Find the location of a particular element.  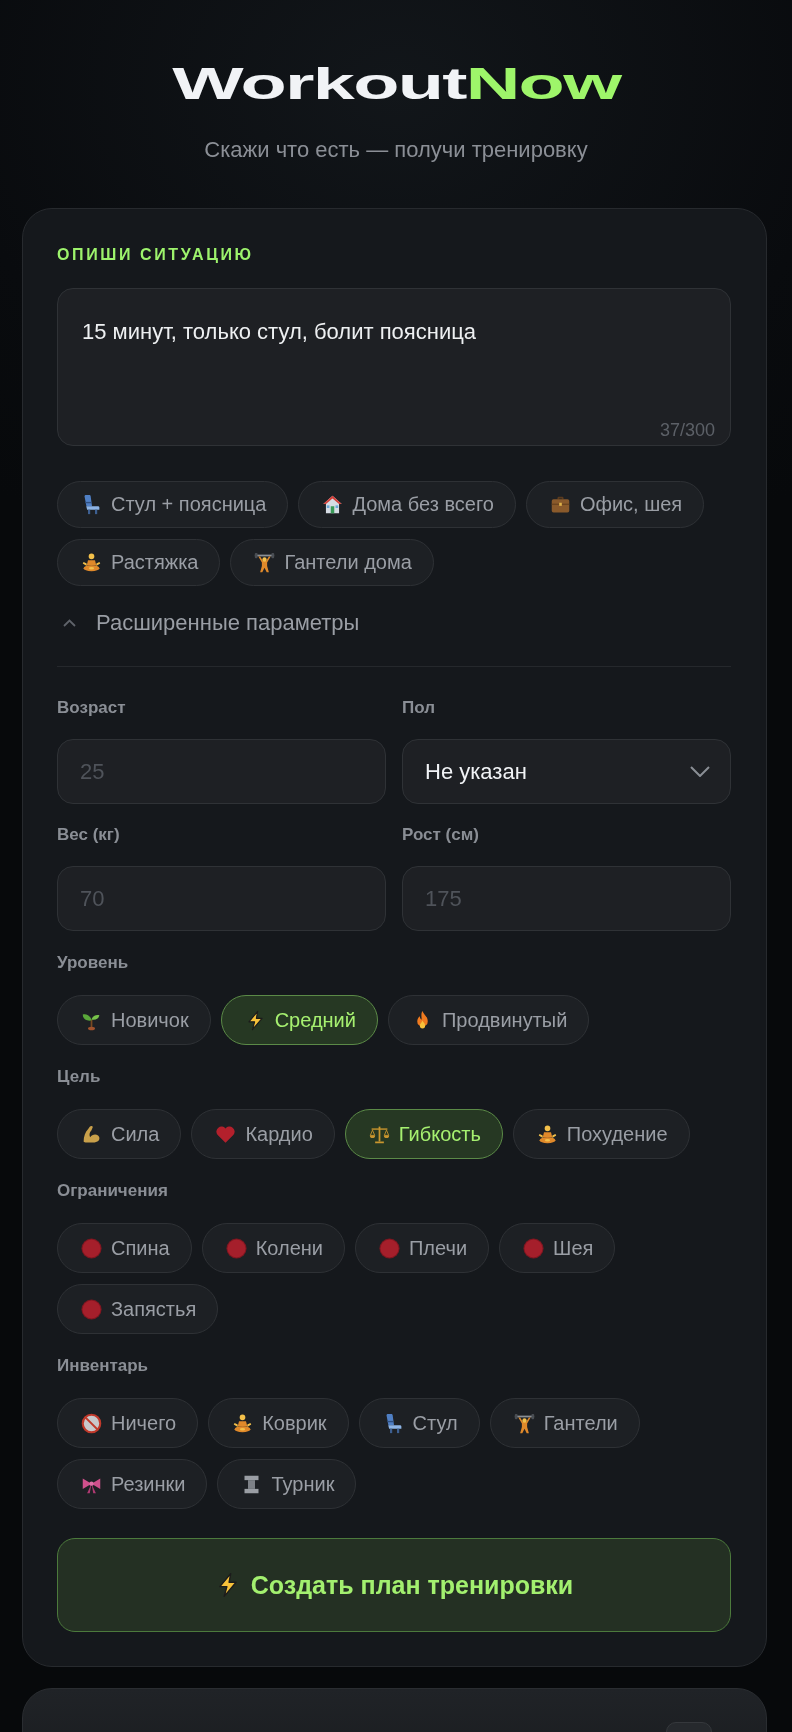

limitation-option: Спина is located at coordinates (124, 1248).